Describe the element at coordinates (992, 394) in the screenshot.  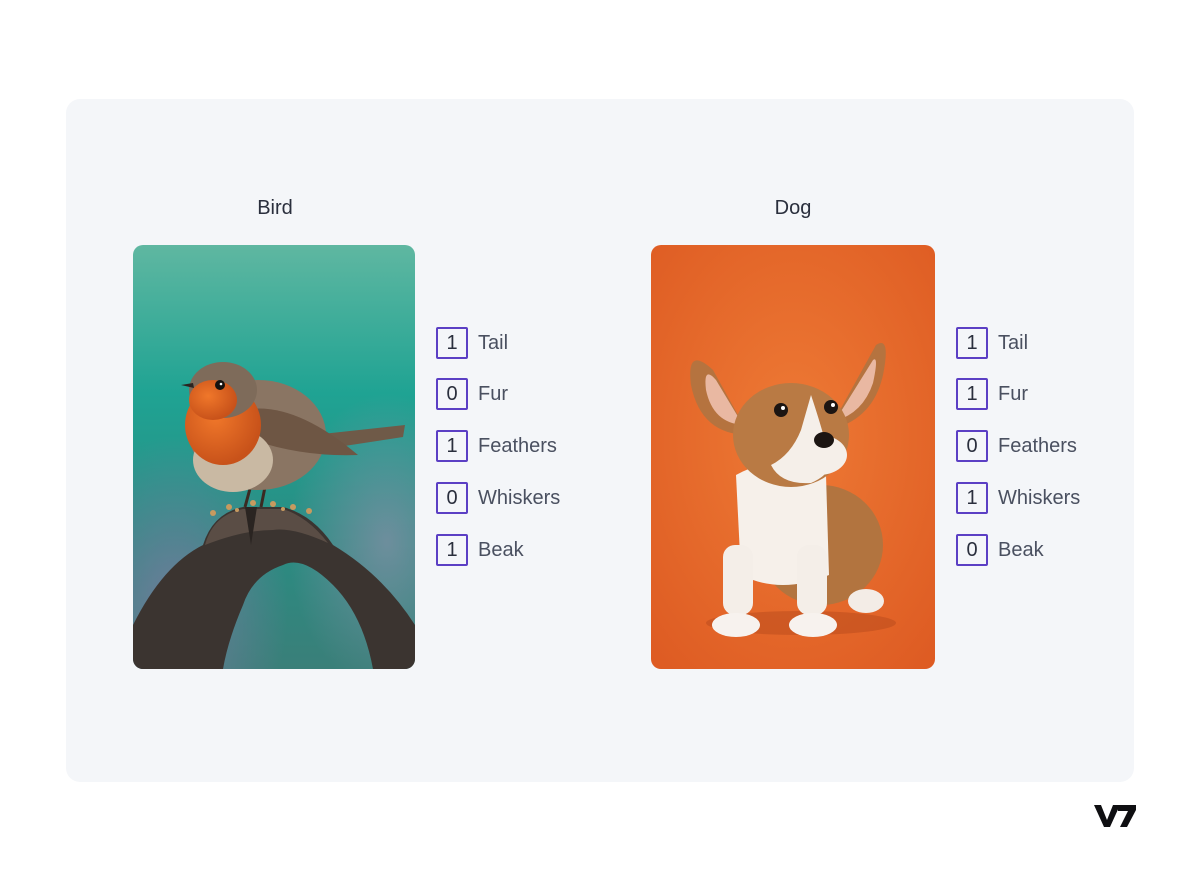
I see `feature-row: 1 Fur` at that location.